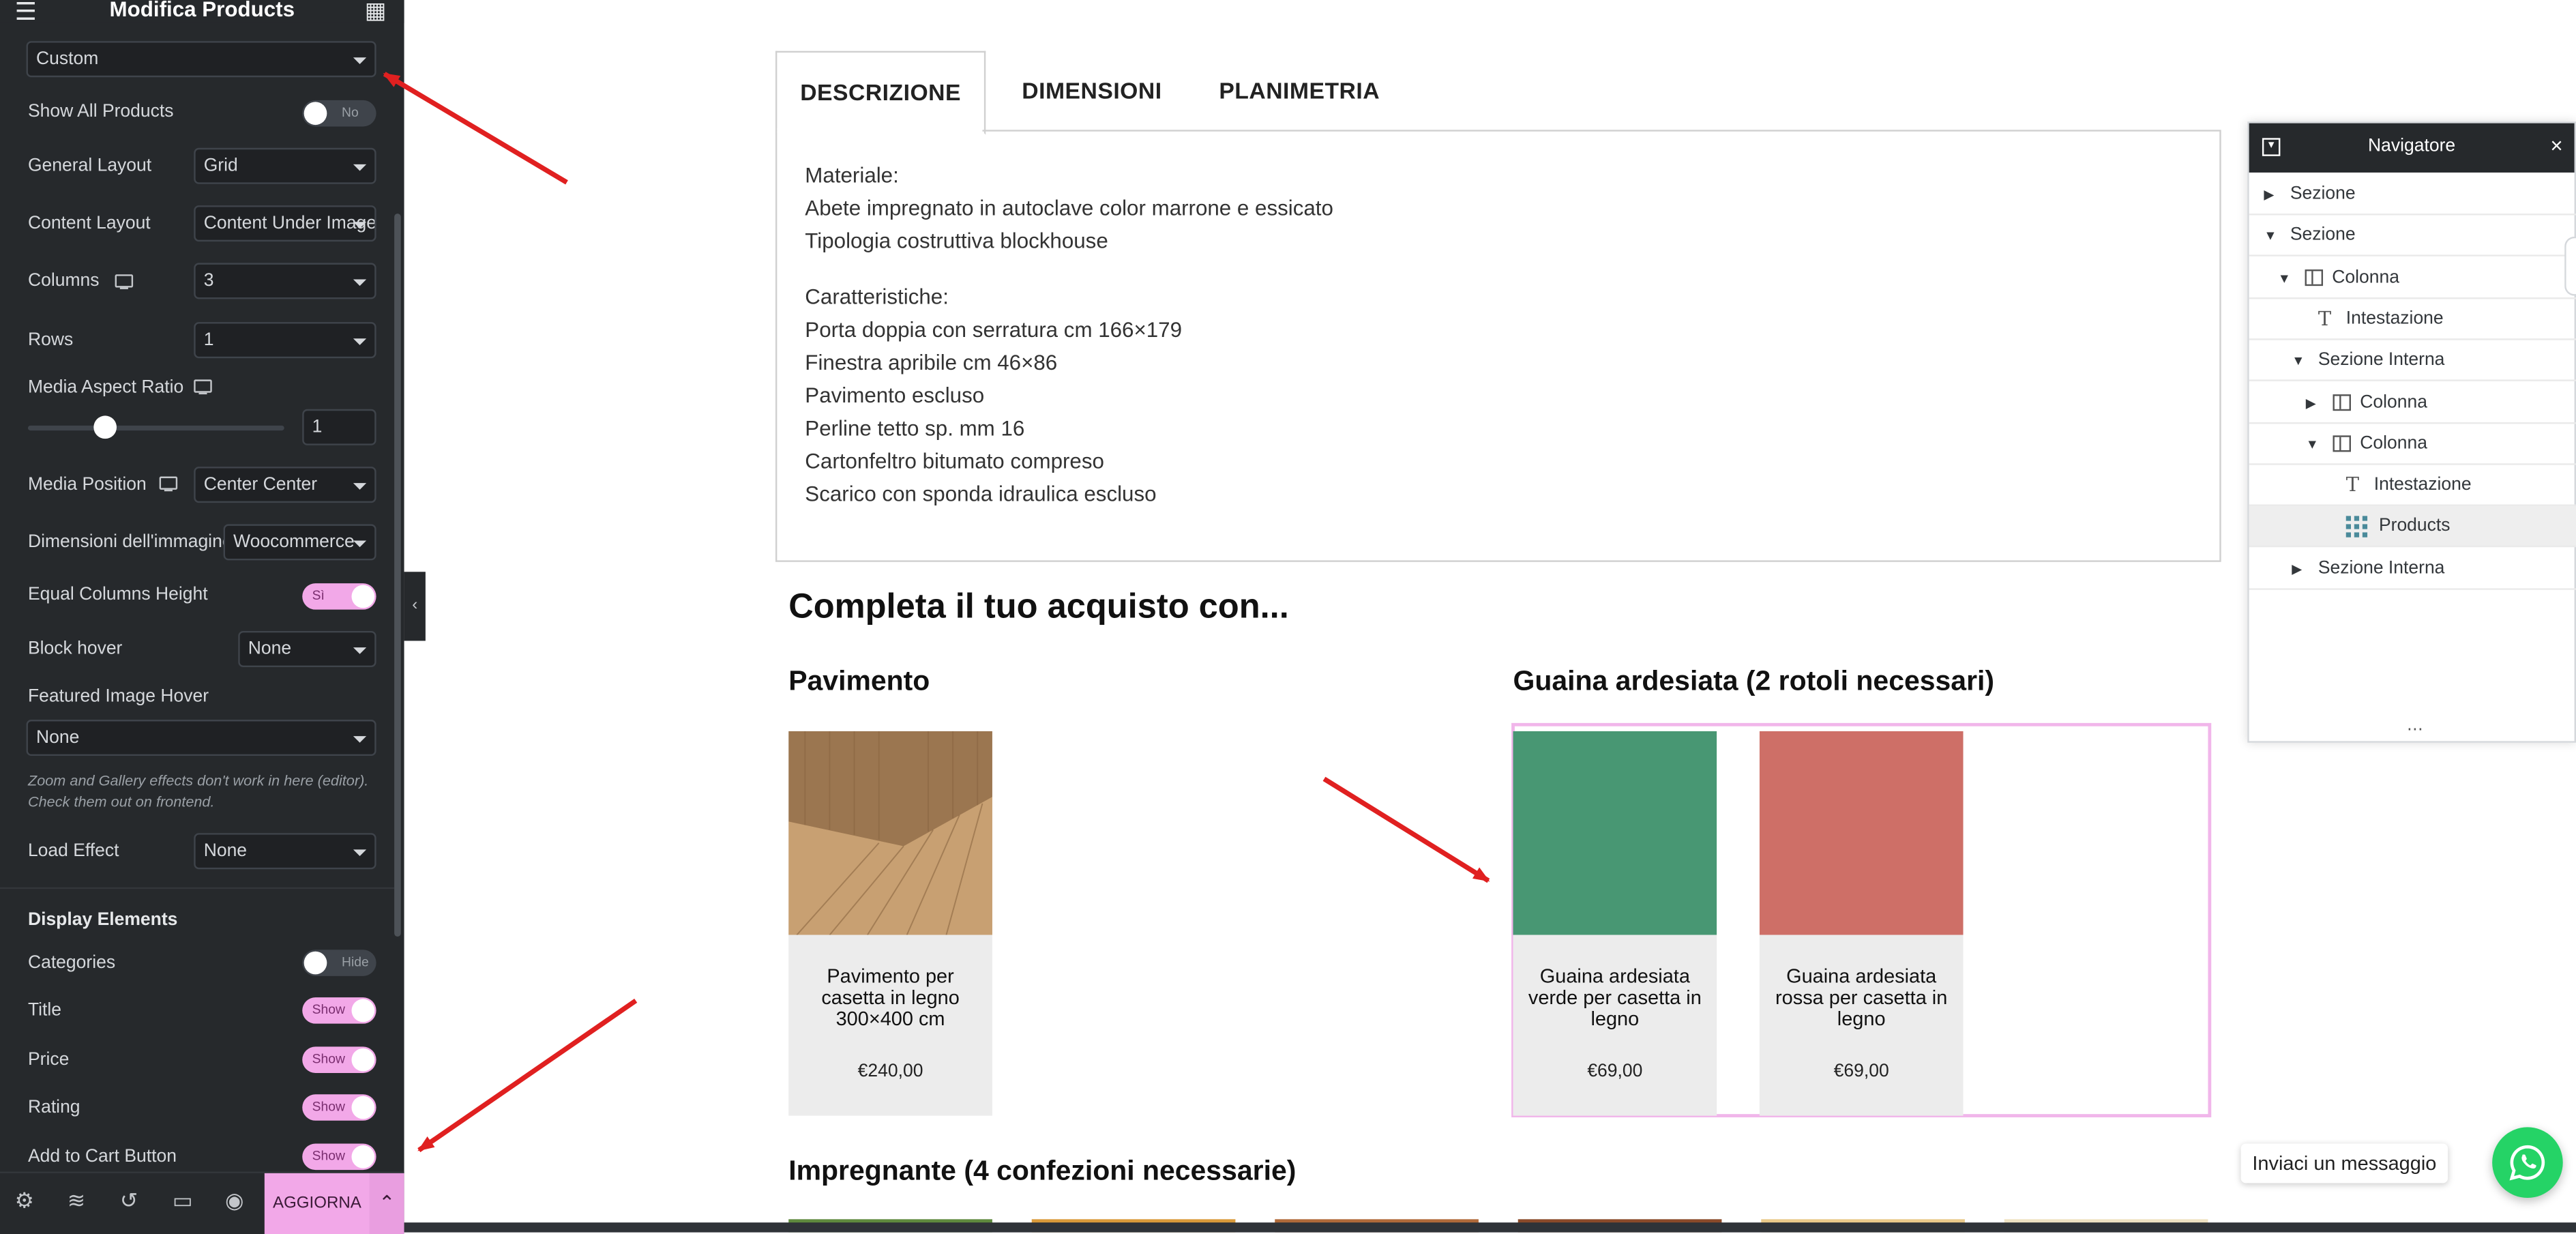 Image resolution: width=2576 pixels, height=1234 pixels. What do you see at coordinates (475, 128) in the screenshot?
I see `arrow-to-query-select` at bounding box center [475, 128].